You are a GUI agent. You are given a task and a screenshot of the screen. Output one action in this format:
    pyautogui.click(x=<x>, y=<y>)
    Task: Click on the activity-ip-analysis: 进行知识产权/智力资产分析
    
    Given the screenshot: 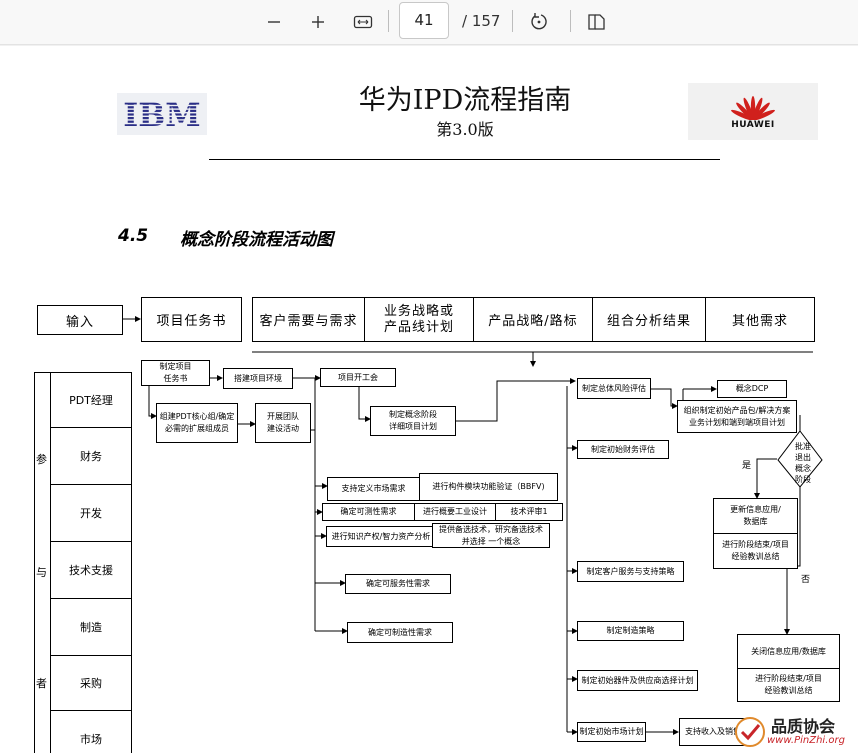 What is the action you would take?
    pyautogui.click(x=381, y=536)
    